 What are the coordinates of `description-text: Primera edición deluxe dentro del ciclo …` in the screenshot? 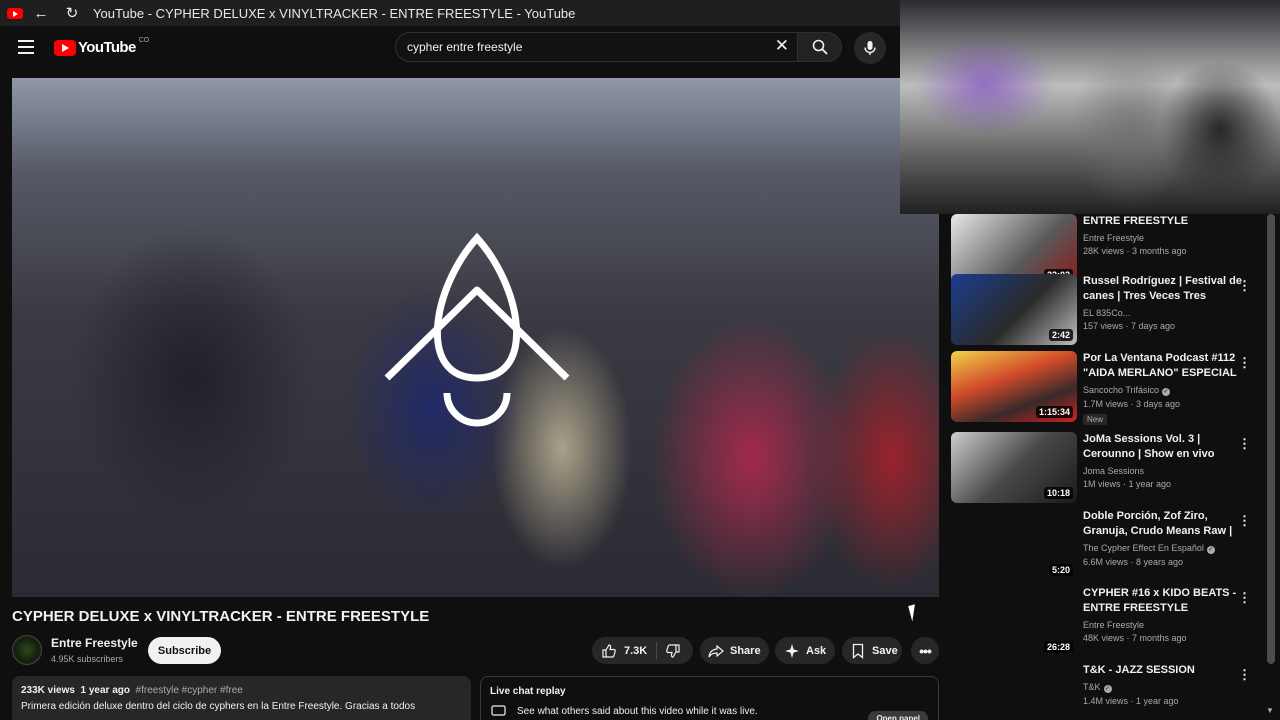 It's located at (218, 706).